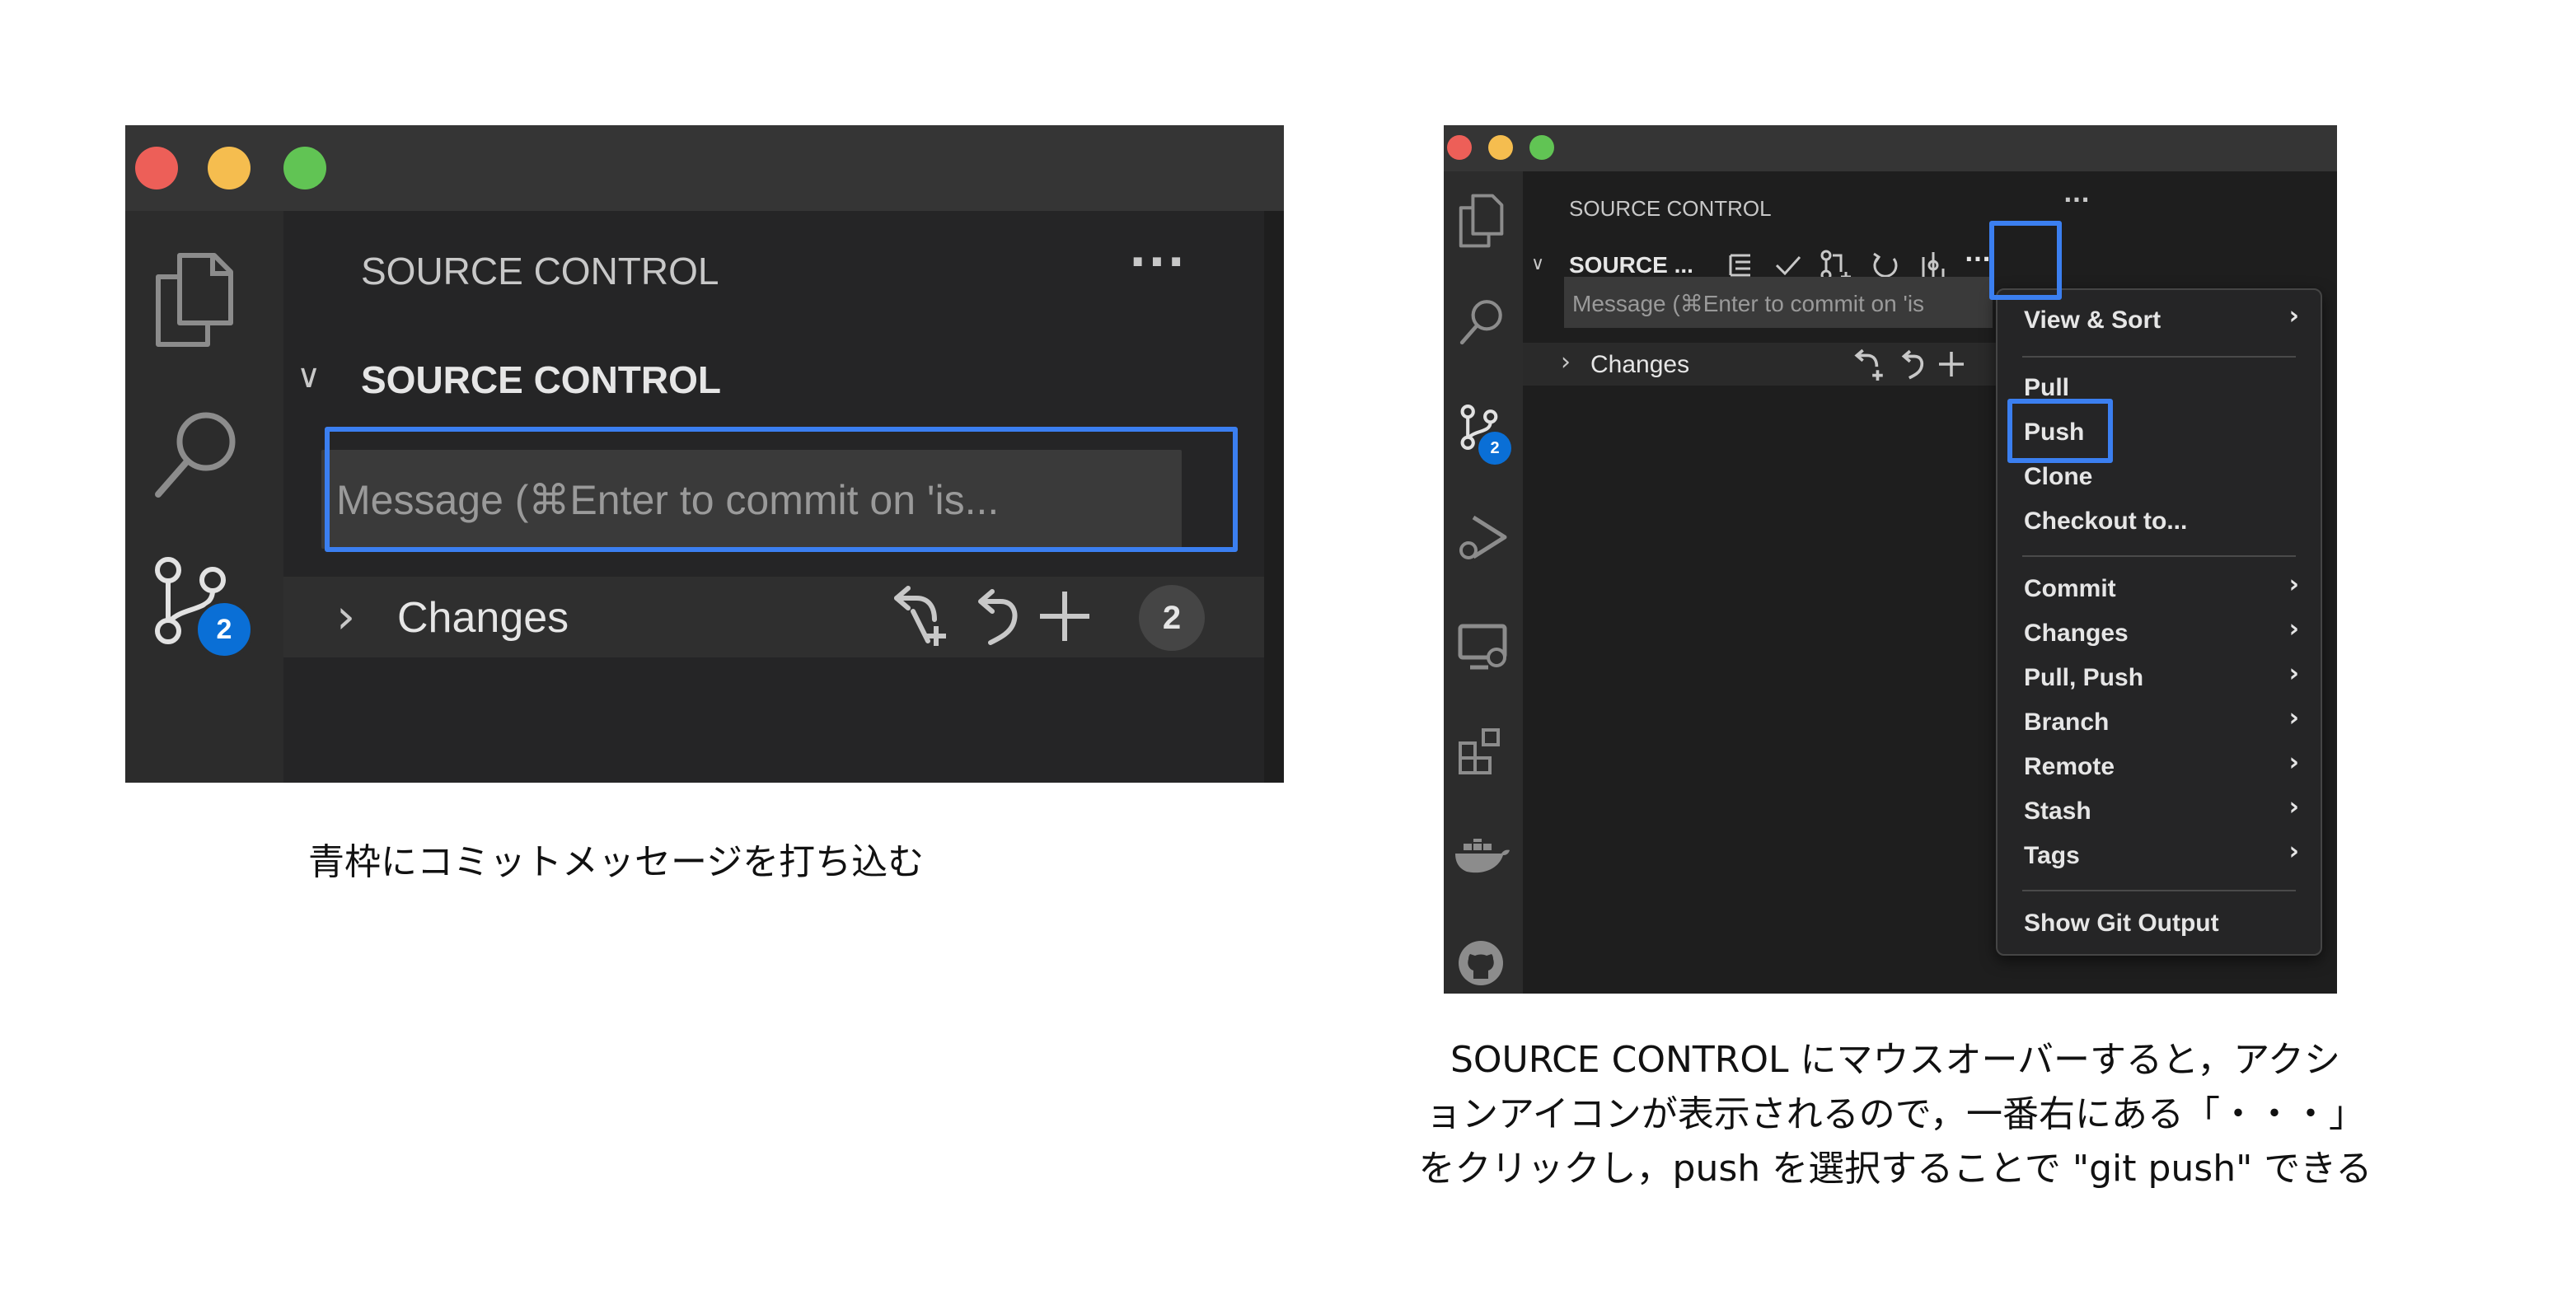 This screenshot has width=2576, height=1305. Describe the element at coordinates (2060, 431) in the screenshot. I see `push-highlight-box` at that location.